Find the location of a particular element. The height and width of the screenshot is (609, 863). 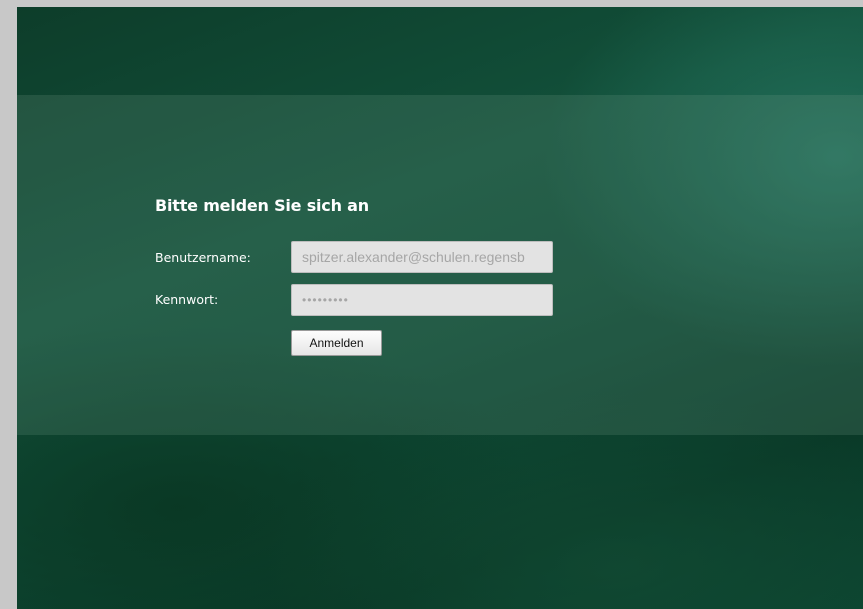

login-button: Anmelden is located at coordinates (336, 343).